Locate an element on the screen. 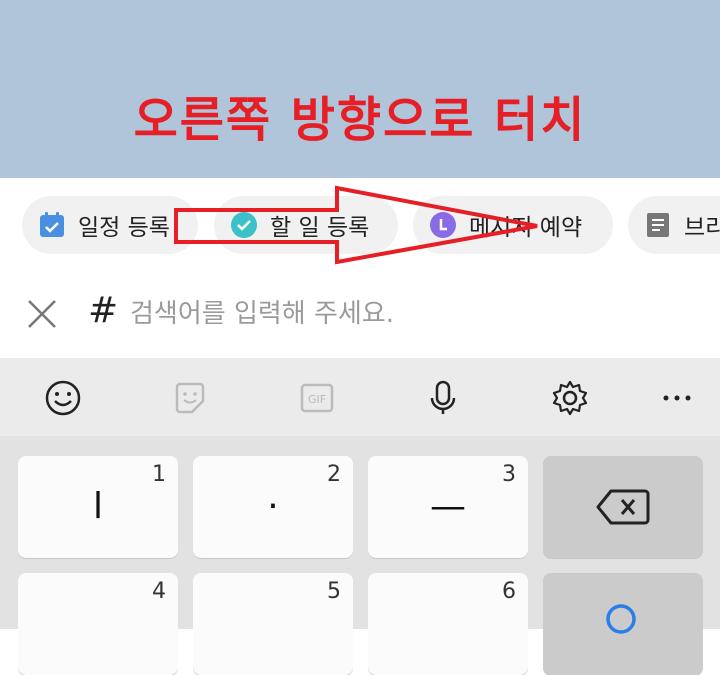 Image resolution: width=720 pixels, height=675 pixels. chip-label: 일정 등록 is located at coordinates (124, 228).